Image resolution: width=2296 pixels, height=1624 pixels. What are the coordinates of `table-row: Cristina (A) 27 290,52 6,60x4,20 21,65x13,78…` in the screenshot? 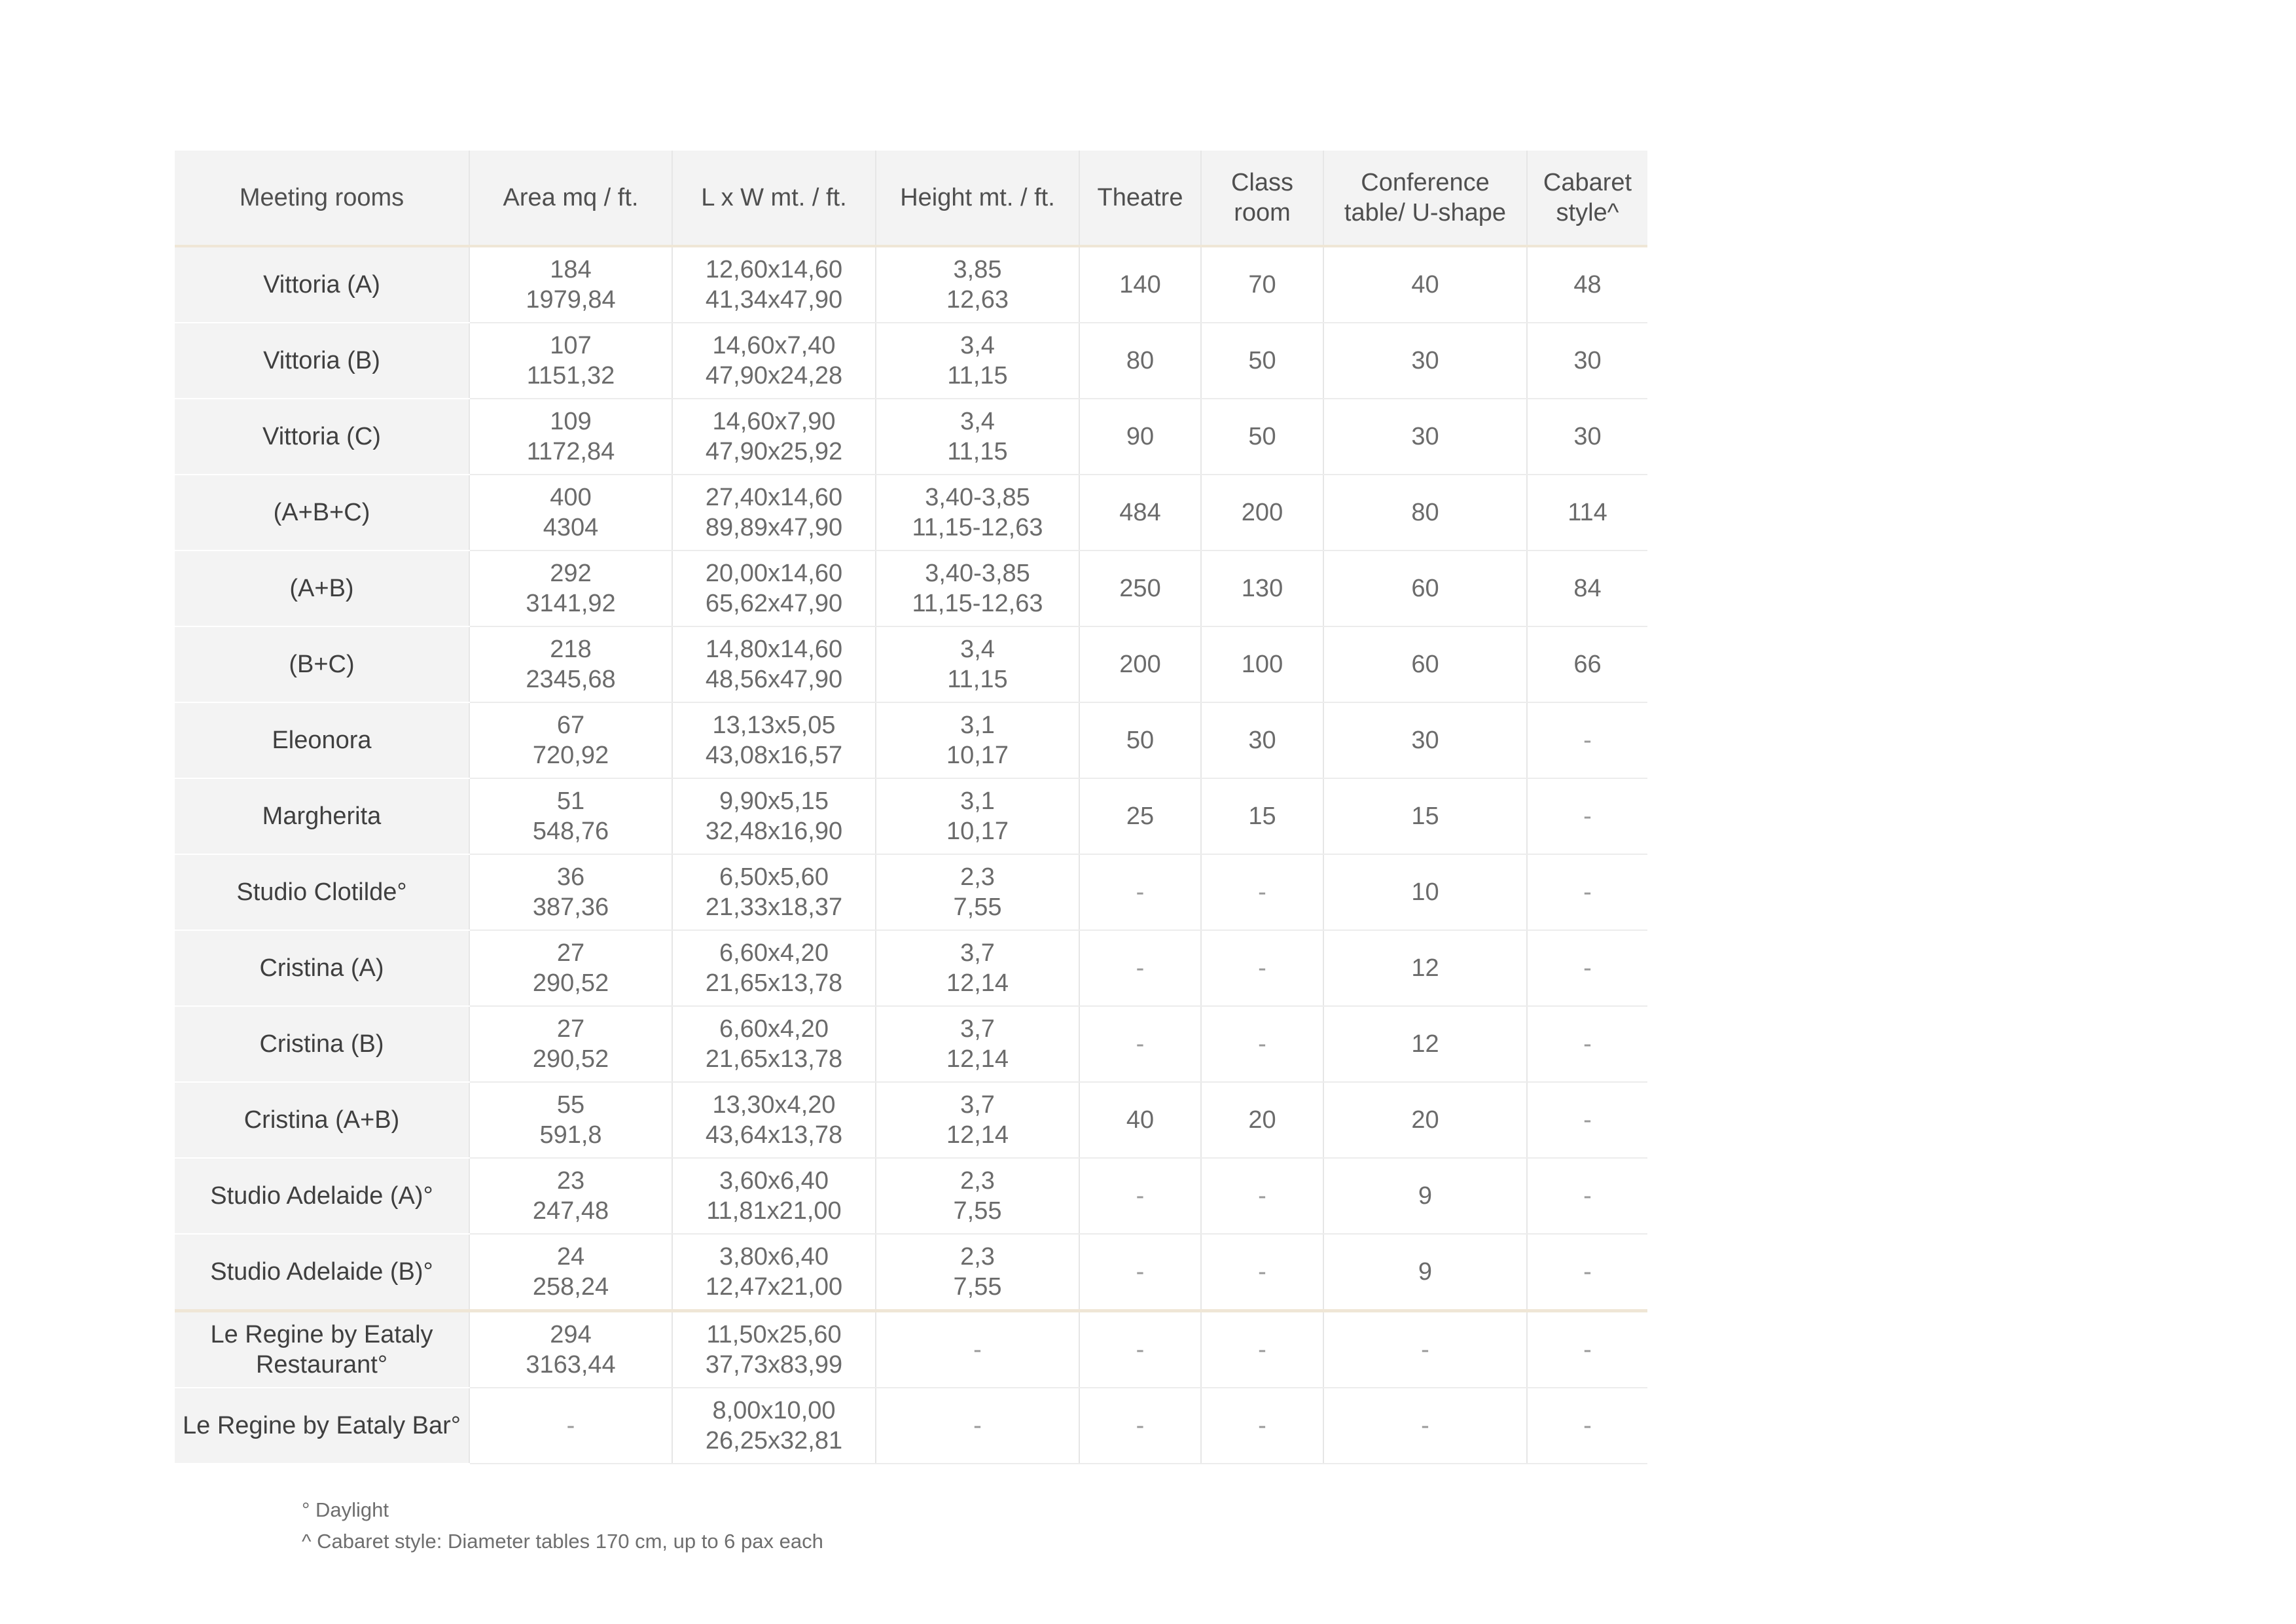 It's located at (911, 968).